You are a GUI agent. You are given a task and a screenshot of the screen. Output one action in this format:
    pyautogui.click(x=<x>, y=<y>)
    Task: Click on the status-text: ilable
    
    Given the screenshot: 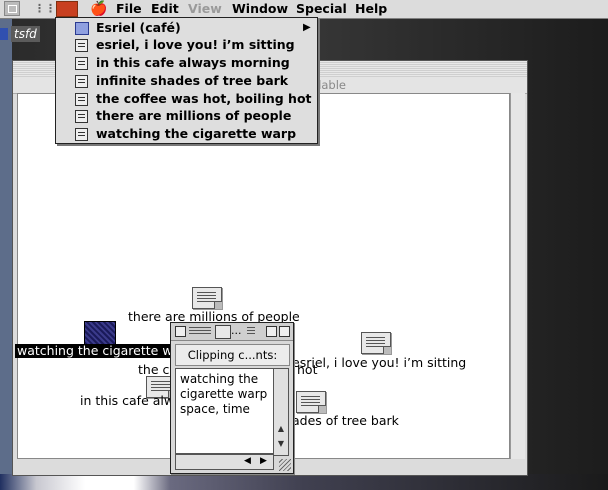 What is the action you would take?
    pyautogui.click(x=331, y=85)
    